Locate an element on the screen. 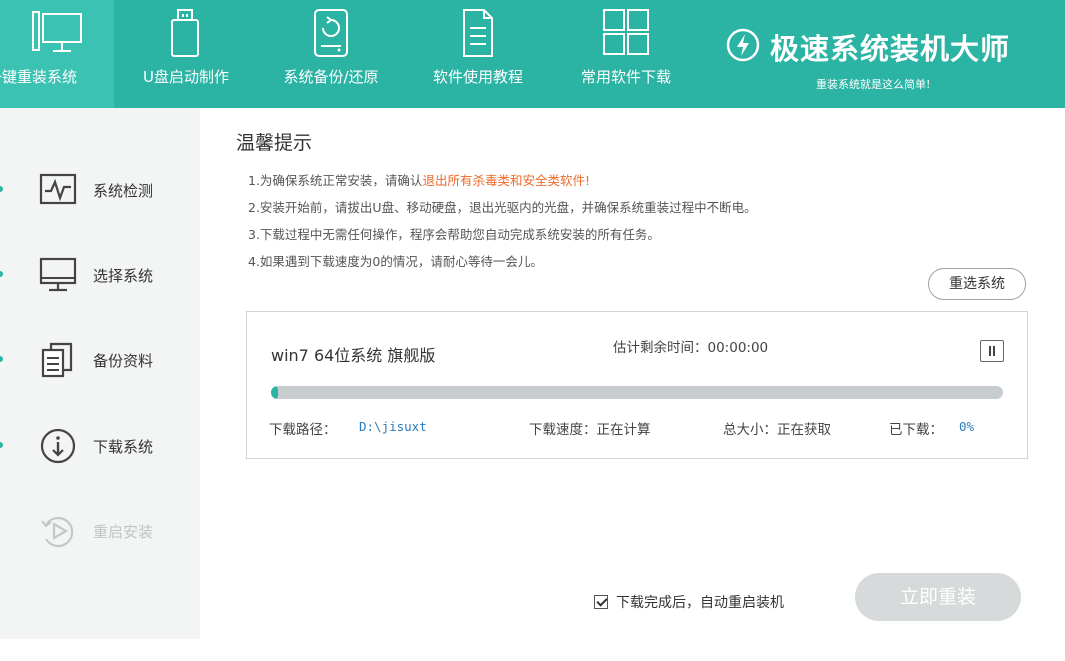 The image size is (1065, 661). path-label: 下载路径： is located at coordinates (303, 430).